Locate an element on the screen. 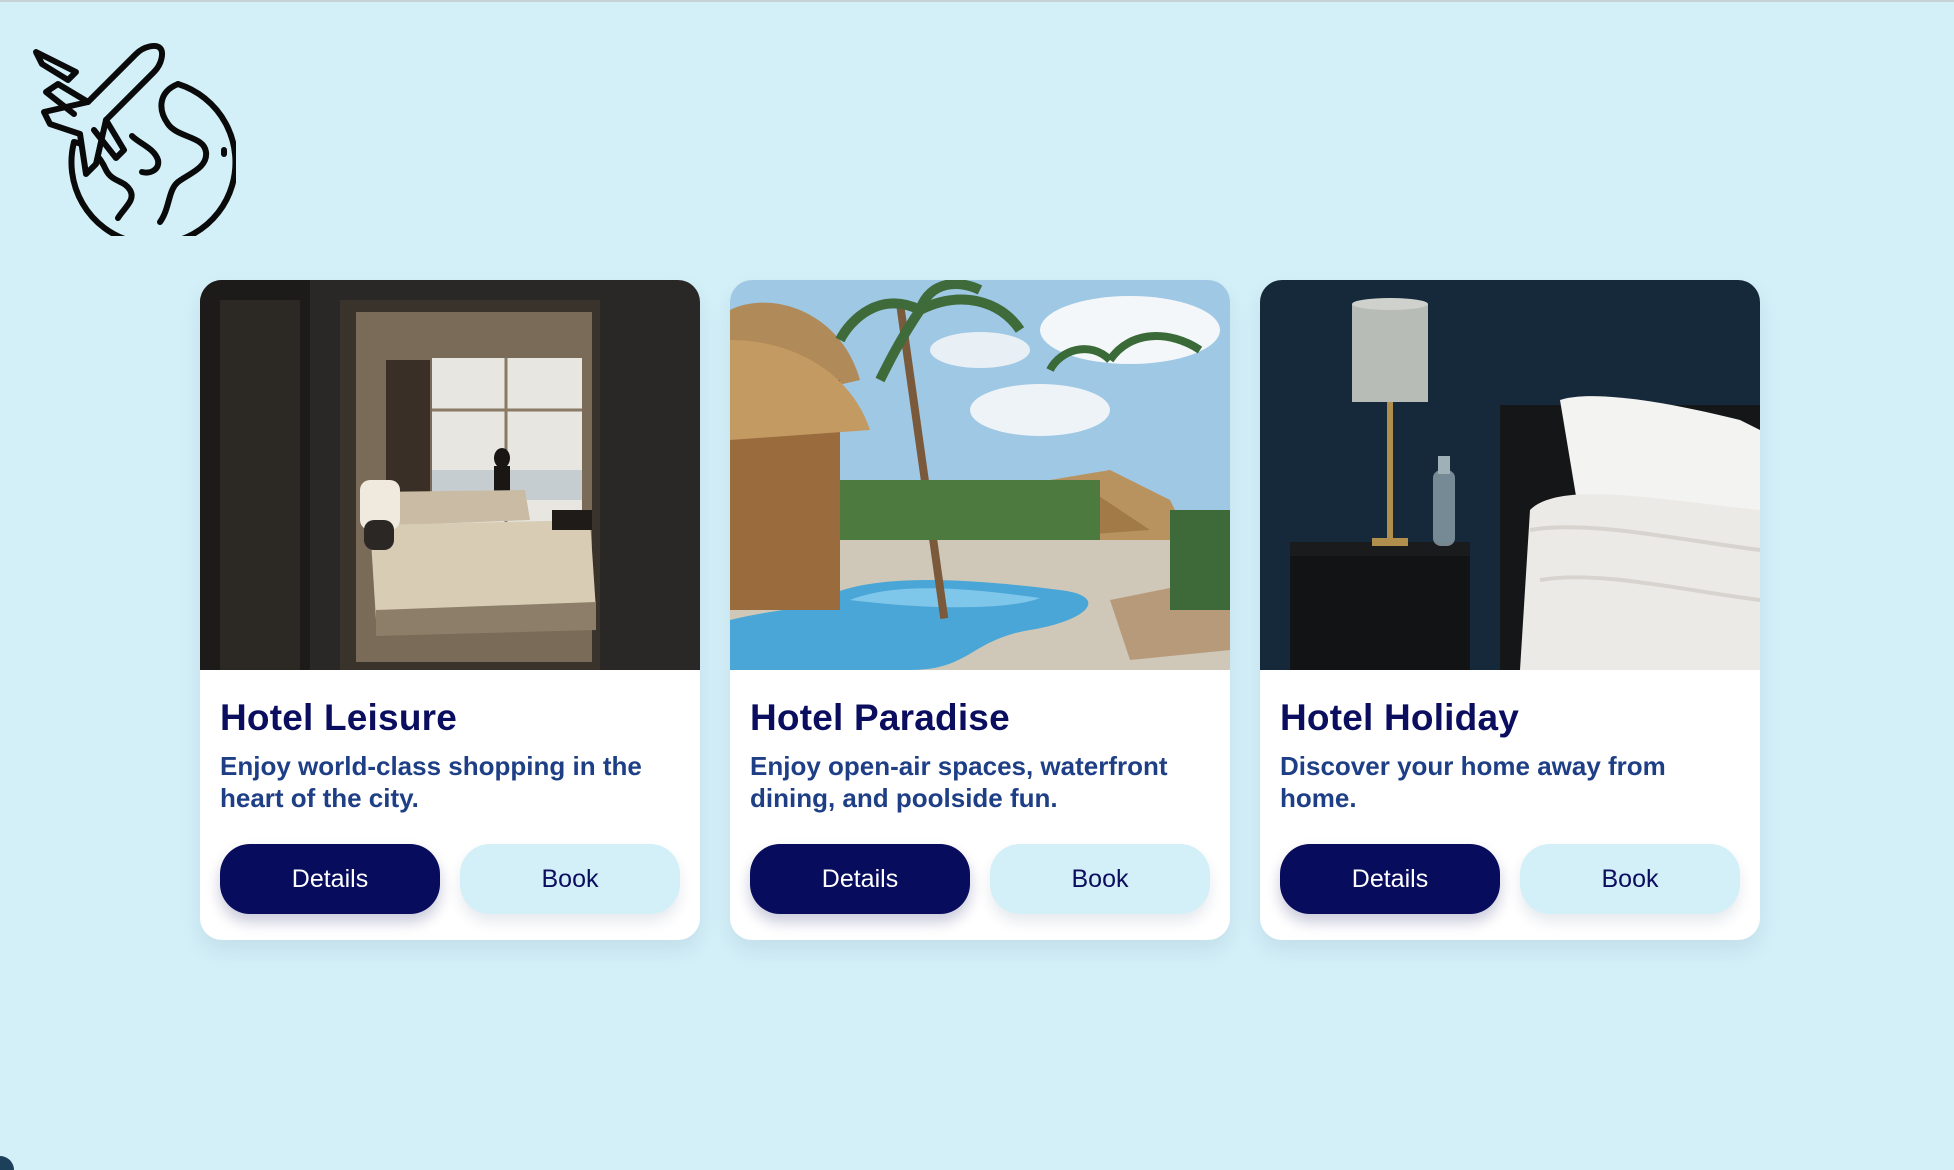 This screenshot has width=1954, height=1170. hotel-leisure-photo is located at coordinates (450, 475).